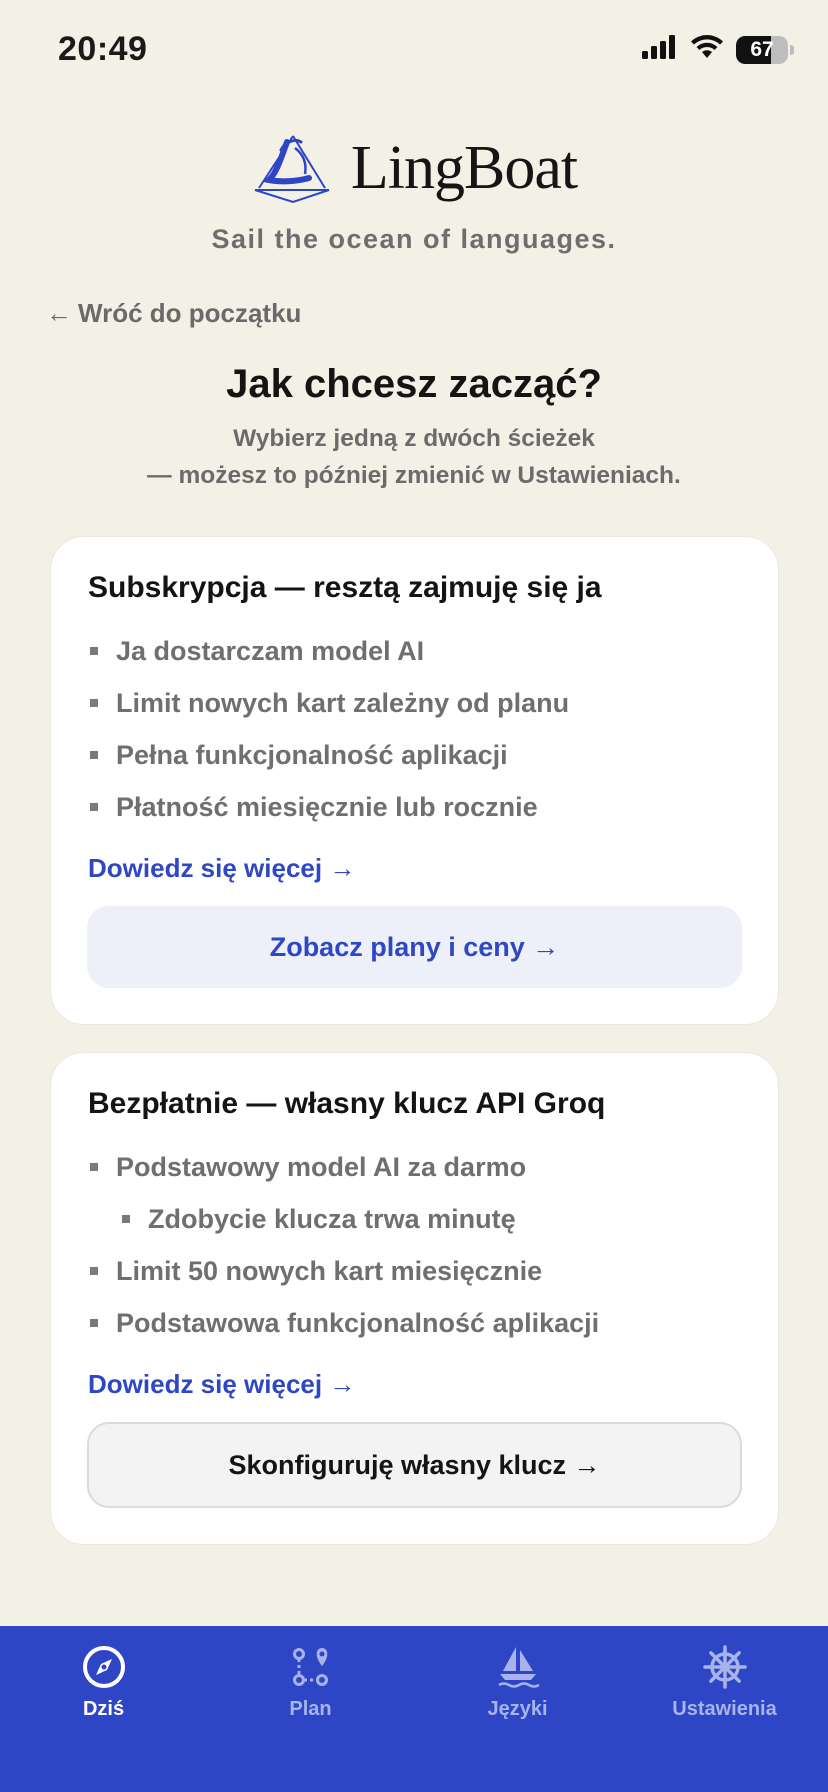  What do you see at coordinates (414, 1271) in the screenshot?
I see `list-item: Limit 50 nowych kart miesięcznie` at bounding box center [414, 1271].